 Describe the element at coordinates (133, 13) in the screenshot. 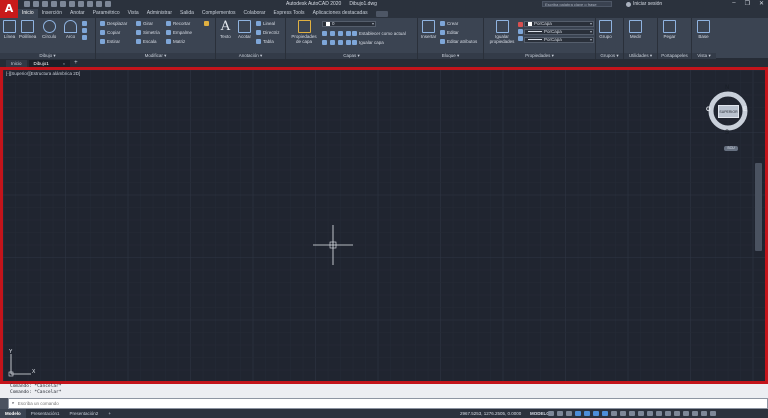

I see `tab-vista: Vista` at that location.